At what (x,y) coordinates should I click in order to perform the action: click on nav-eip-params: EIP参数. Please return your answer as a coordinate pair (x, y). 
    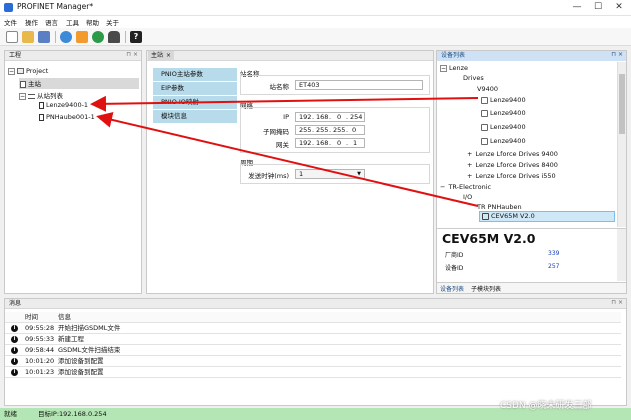
    Looking at the image, I should click on (195, 88).